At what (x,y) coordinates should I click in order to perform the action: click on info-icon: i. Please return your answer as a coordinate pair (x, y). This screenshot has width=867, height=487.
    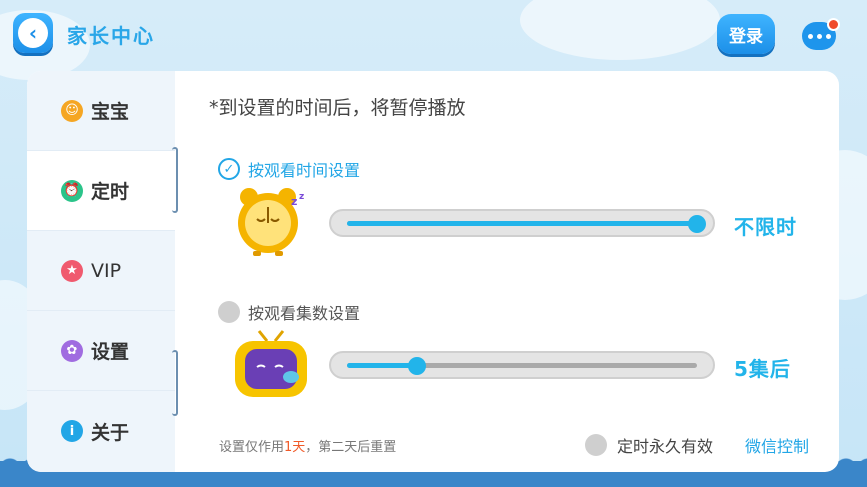
    Looking at the image, I should click on (72, 431).